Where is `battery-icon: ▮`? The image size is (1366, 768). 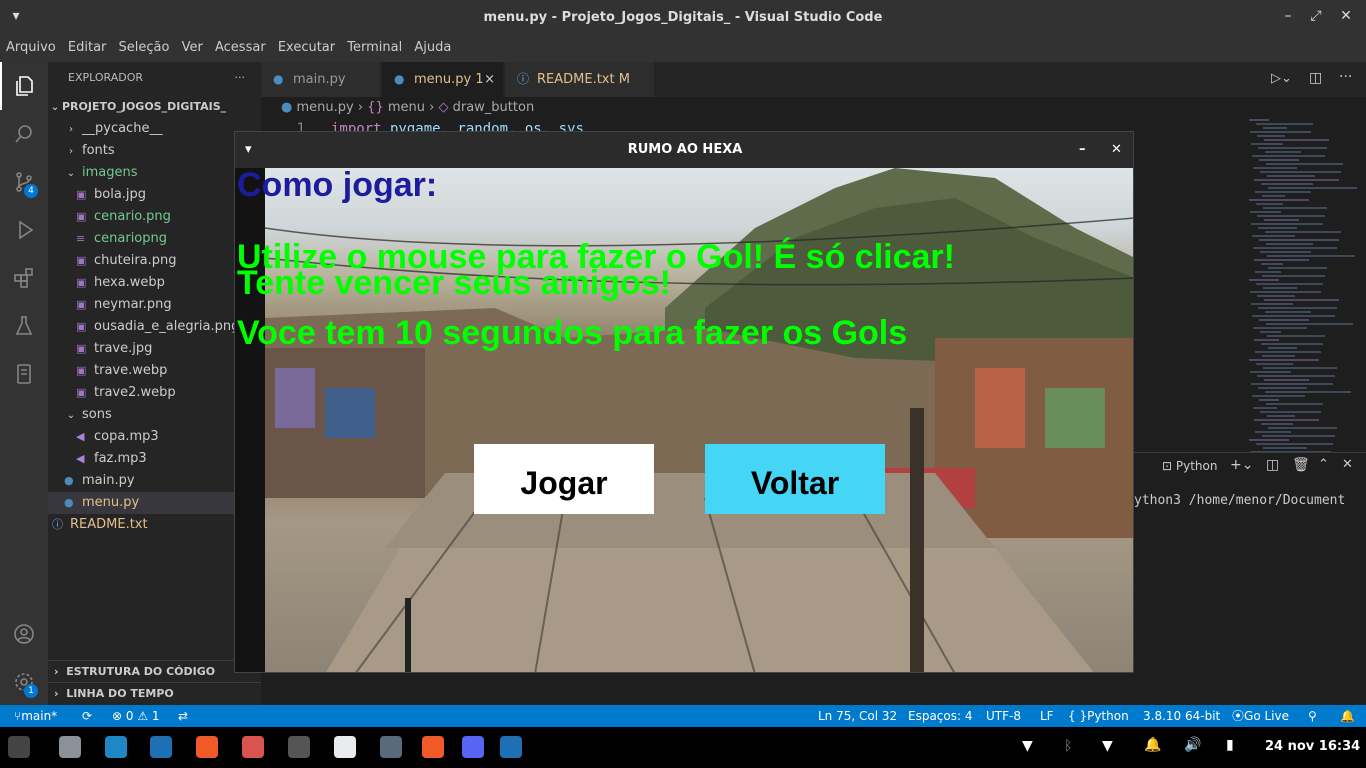 battery-icon: ▮ is located at coordinates (1230, 745).